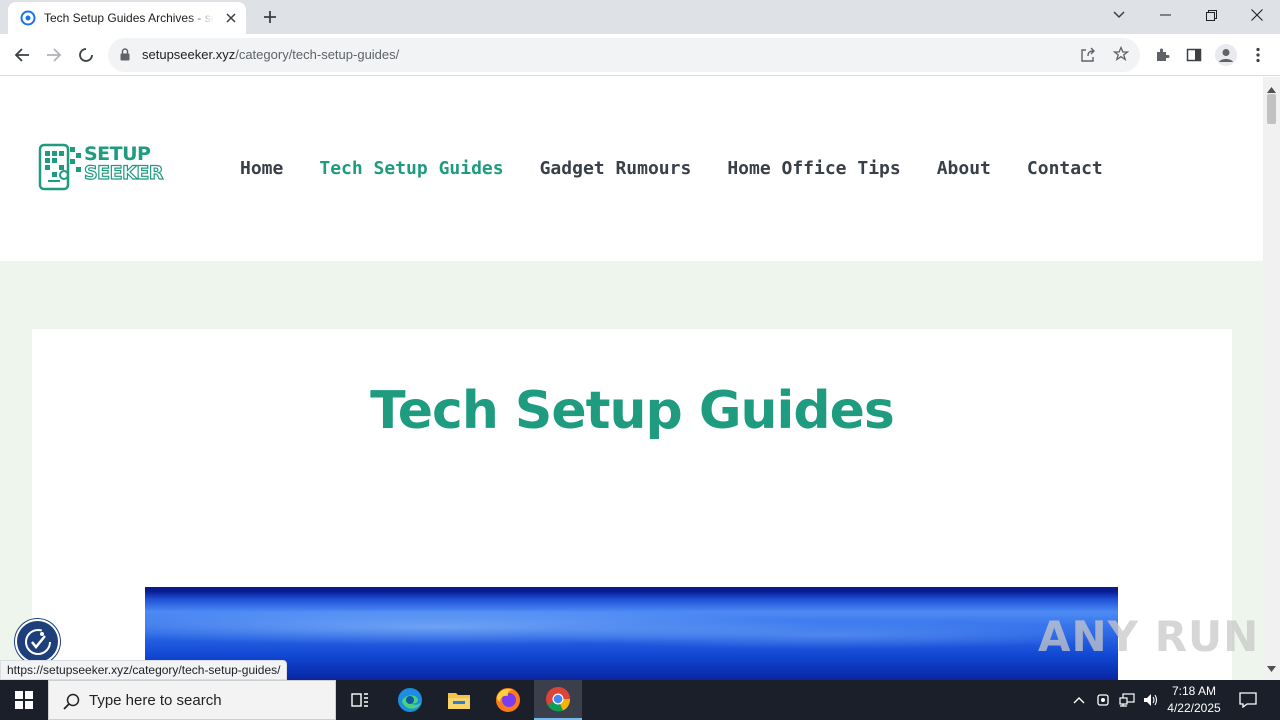 Image resolution: width=1280 pixels, height=720 pixels. Describe the element at coordinates (1271, 378) in the screenshot. I see `page-scrollbar` at that location.